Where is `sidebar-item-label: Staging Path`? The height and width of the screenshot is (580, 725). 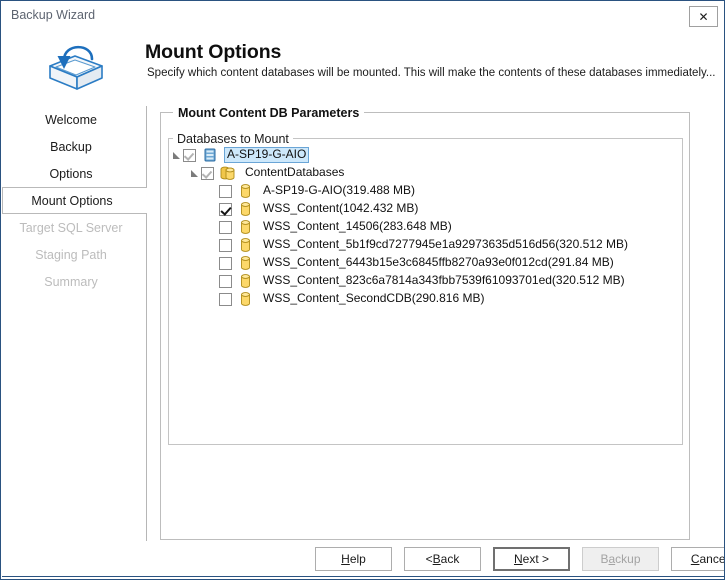
sidebar-item-label: Staging Path is located at coordinates (71, 254).